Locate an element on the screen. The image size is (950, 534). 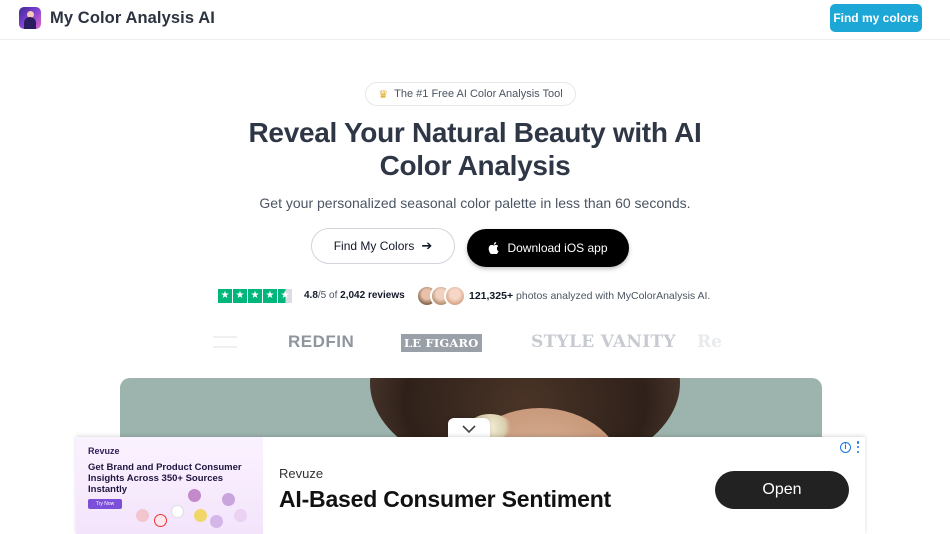
press-logo-style-vanity: STYLE VANITY is located at coordinates (603, 342).